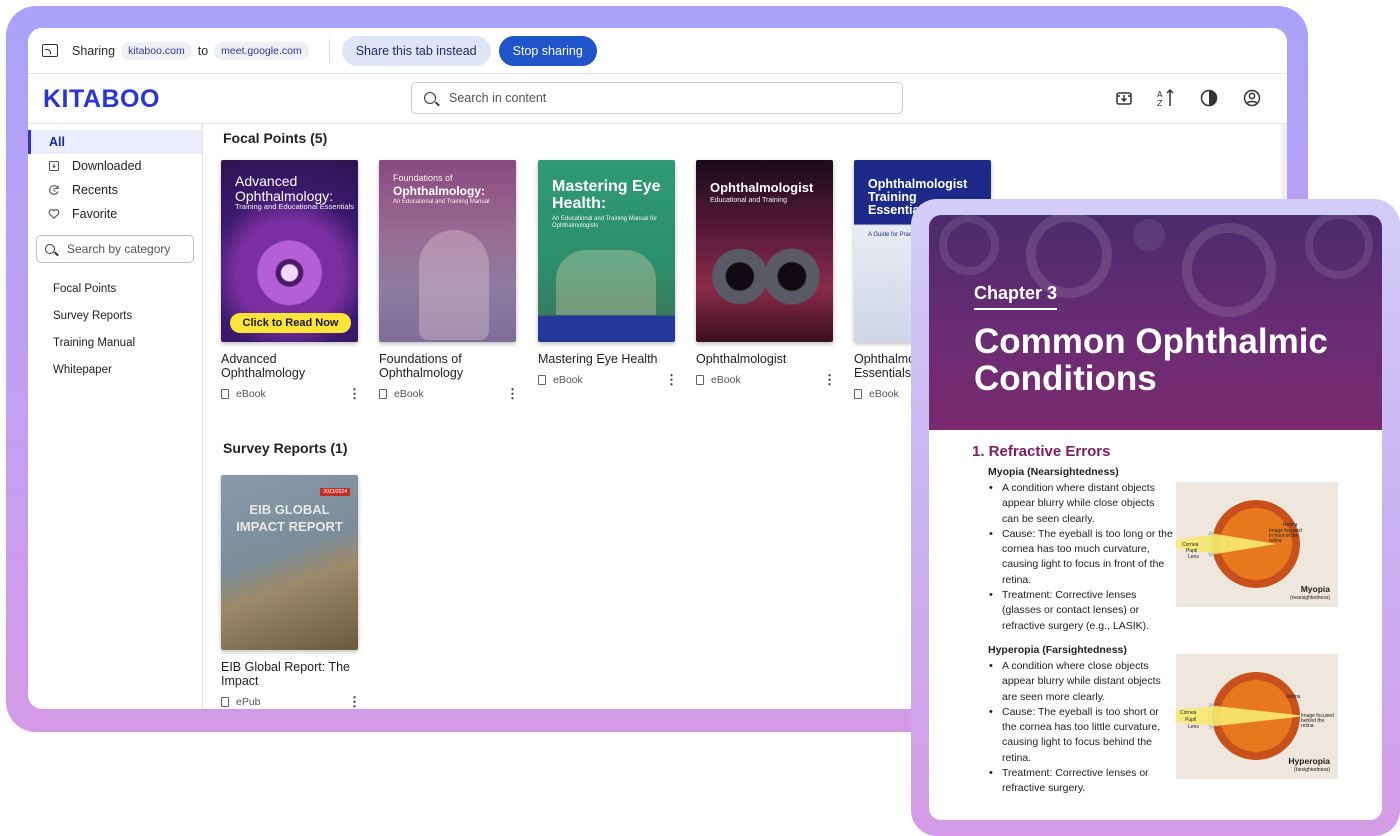  What do you see at coordinates (764, 251) in the screenshot?
I see `book-cover: Ophthalmologist Educational and Training` at bounding box center [764, 251].